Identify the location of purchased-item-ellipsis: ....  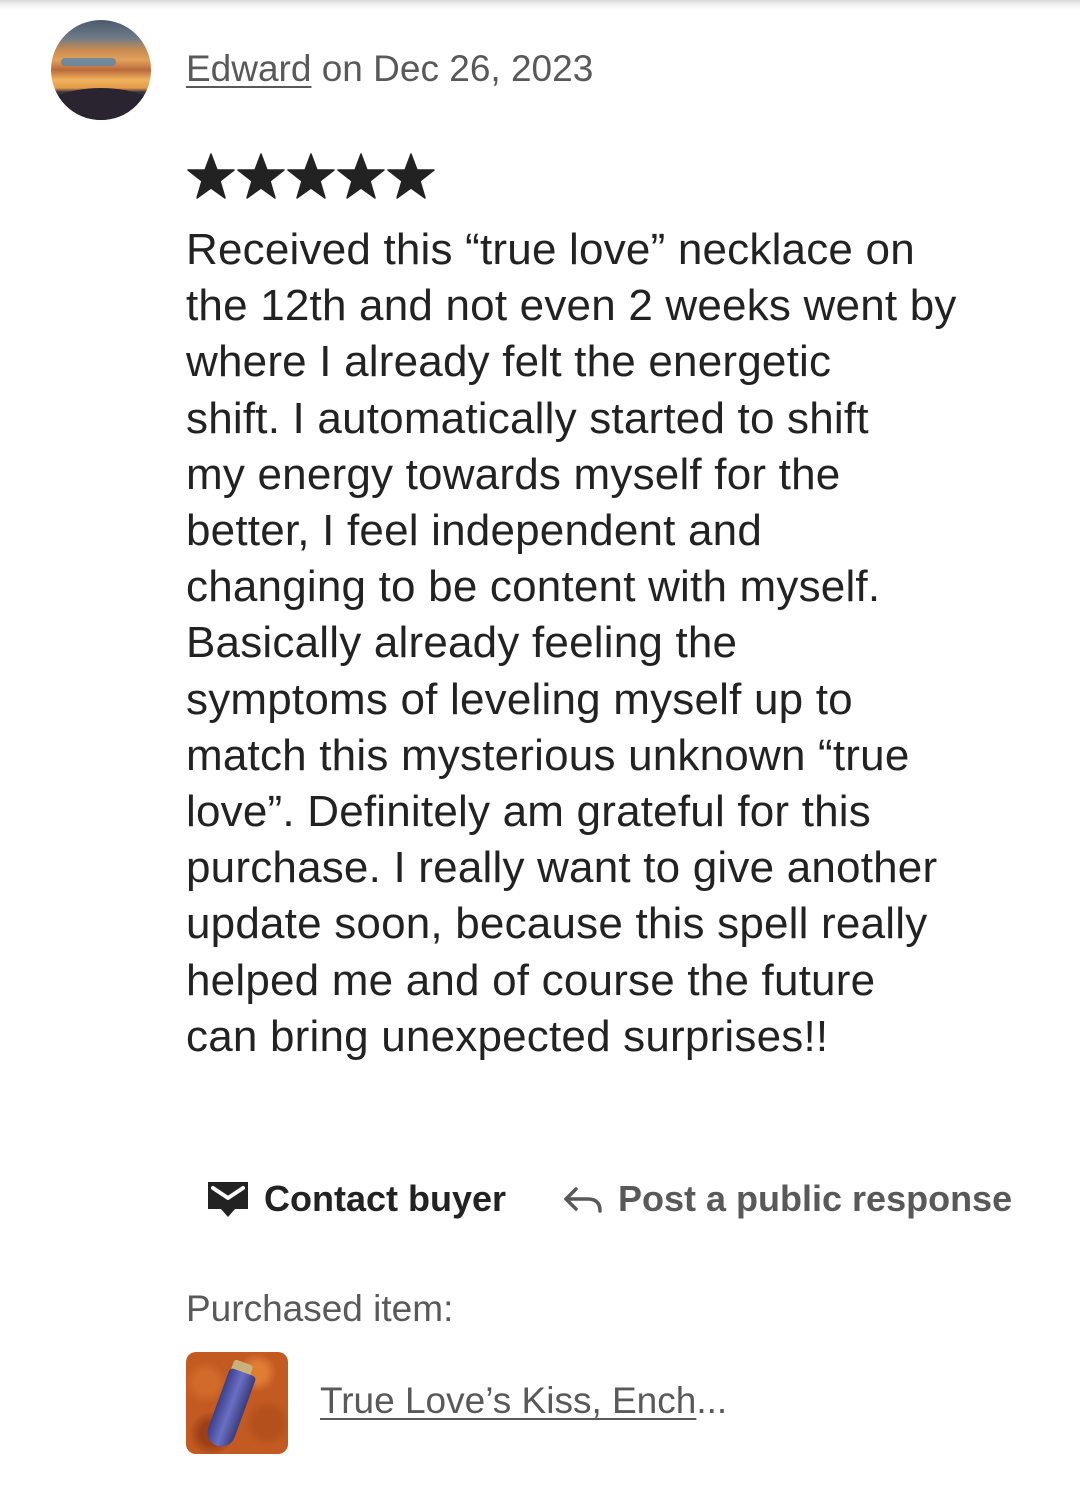
(712, 1400).